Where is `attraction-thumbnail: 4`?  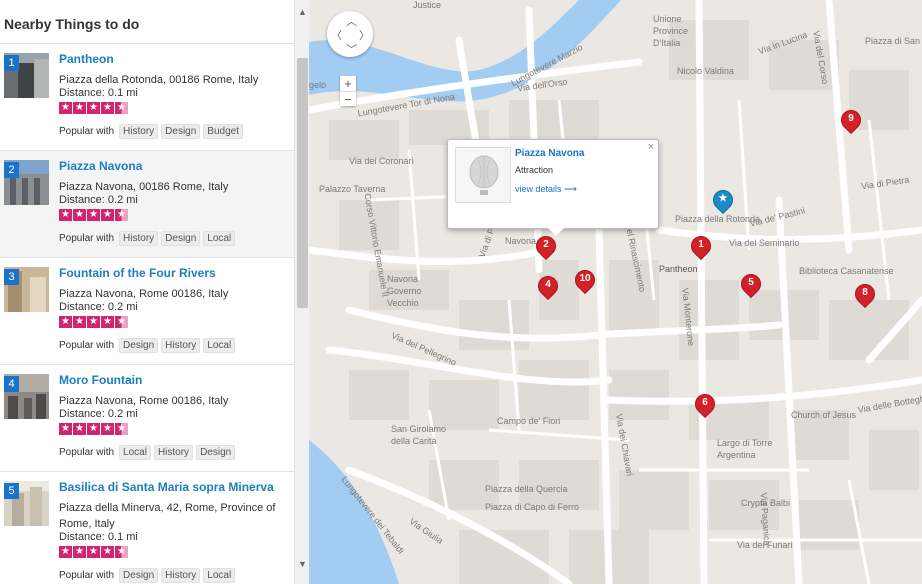 attraction-thumbnail: 4 is located at coordinates (26, 396).